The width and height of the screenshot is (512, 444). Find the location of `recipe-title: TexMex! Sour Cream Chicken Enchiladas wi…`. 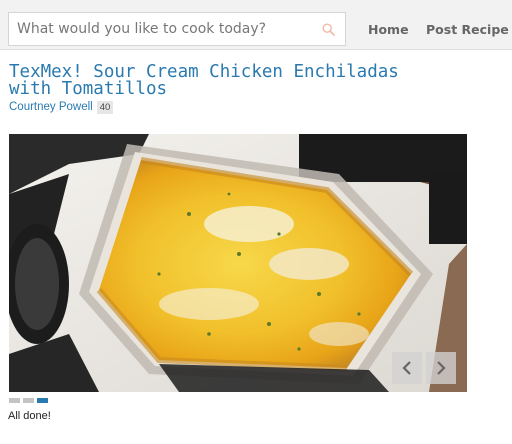

recipe-title: TexMex! Sour Cream Chicken Enchiladas wi… is located at coordinates (204, 80).